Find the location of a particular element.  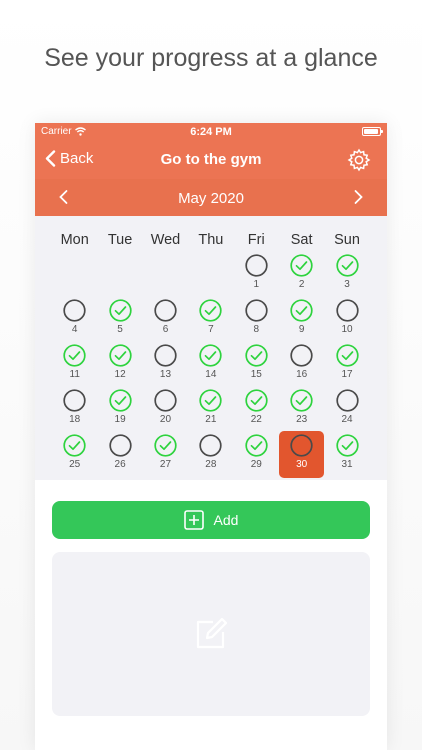

day-number: 22 is located at coordinates (256, 419).